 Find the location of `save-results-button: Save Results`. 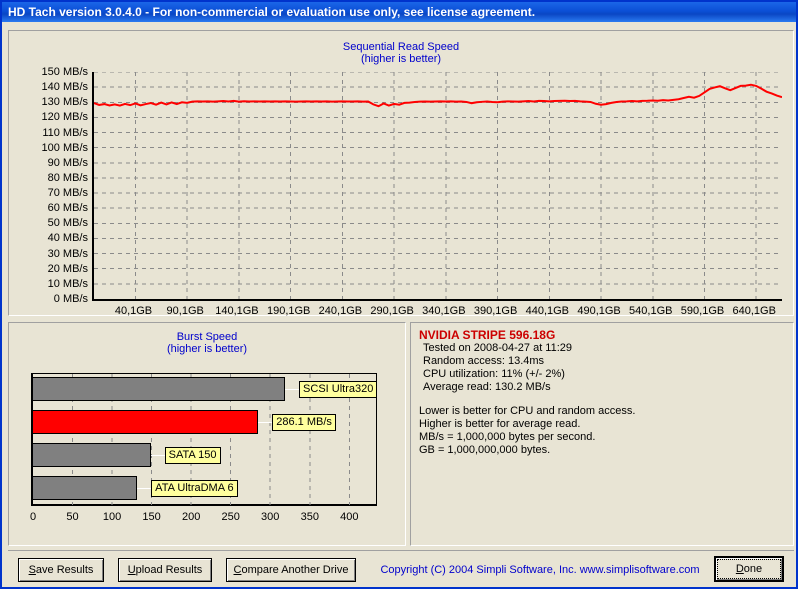

save-results-button: Save Results is located at coordinates (61, 570).